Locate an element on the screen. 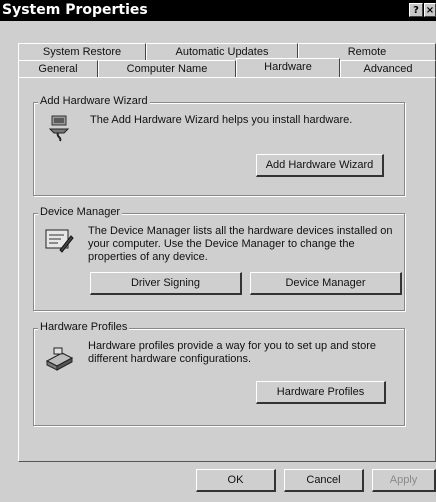 Image resolution: width=436 pixels, height=502 pixels. tab-advanced: Advanced is located at coordinates (388, 68).